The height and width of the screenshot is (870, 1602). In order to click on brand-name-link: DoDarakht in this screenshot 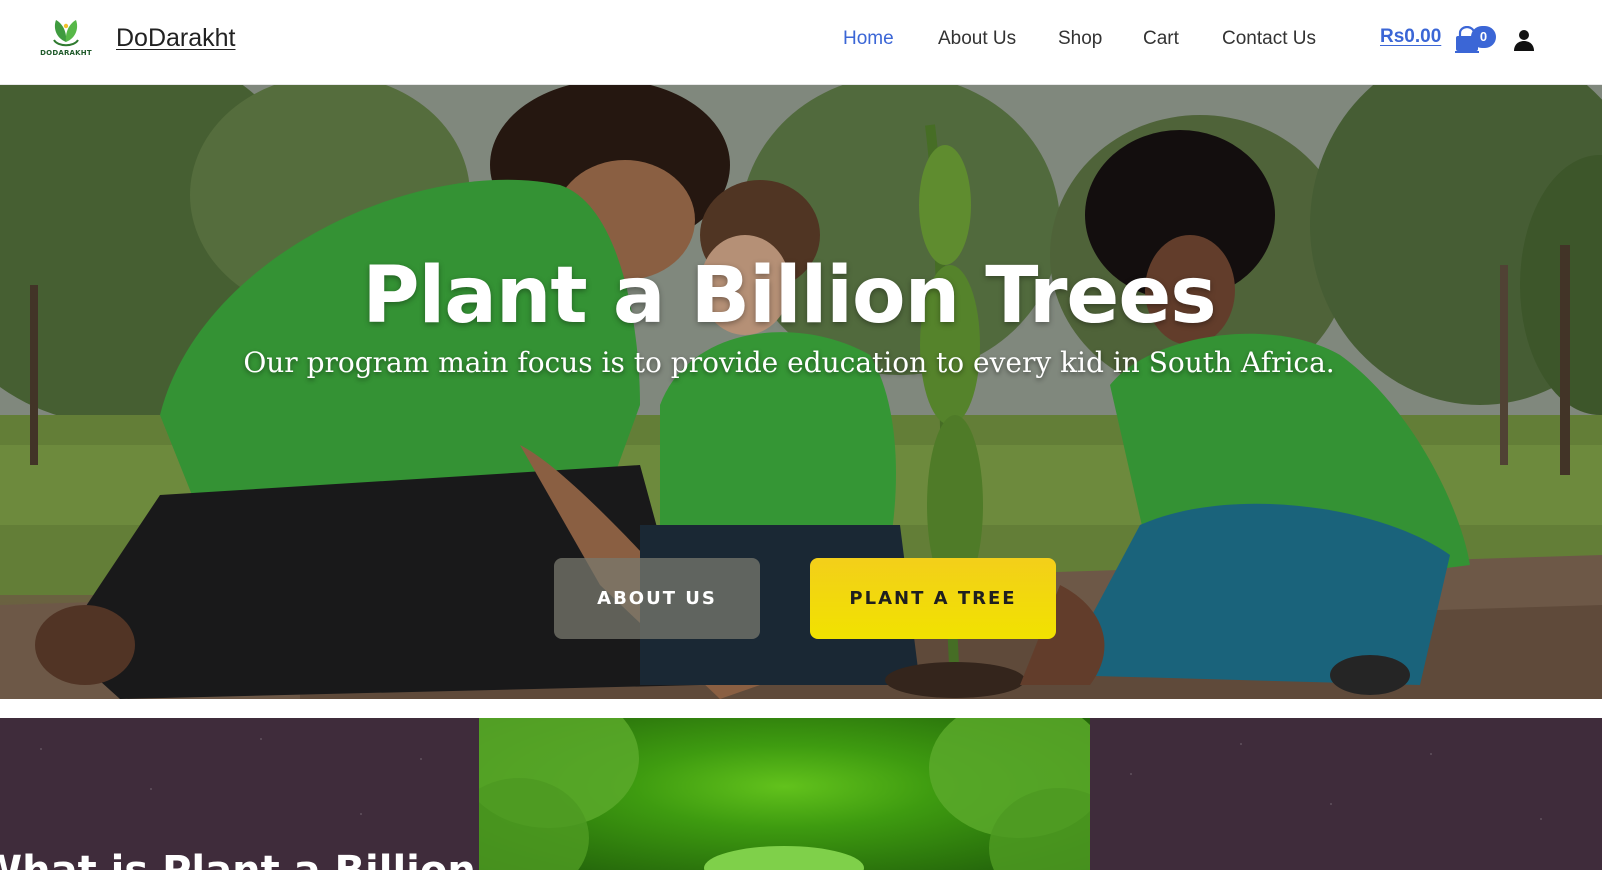, I will do `click(176, 38)`.